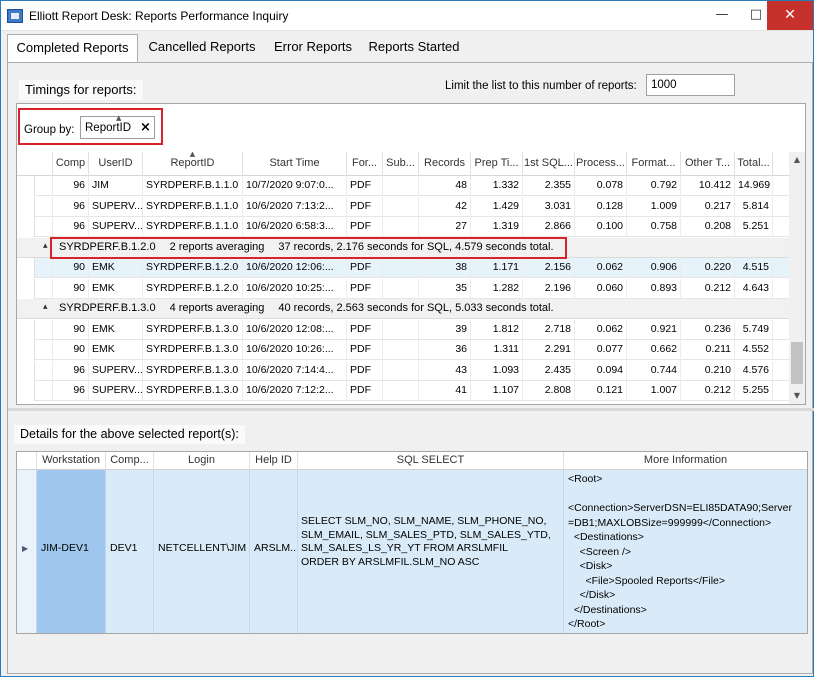  What do you see at coordinates (202, 461) in the screenshot?
I see `details-col-login: Login` at bounding box center [202, 461].